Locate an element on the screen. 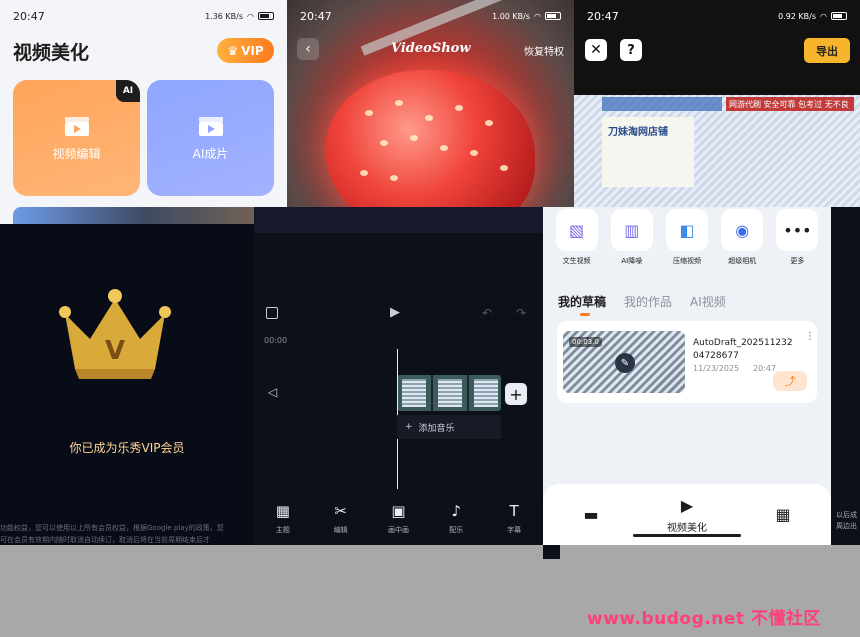 The width and height of the screenshot is (860, 637). more-vertical-icon: ⋮ is located at coordinates (810, 336).